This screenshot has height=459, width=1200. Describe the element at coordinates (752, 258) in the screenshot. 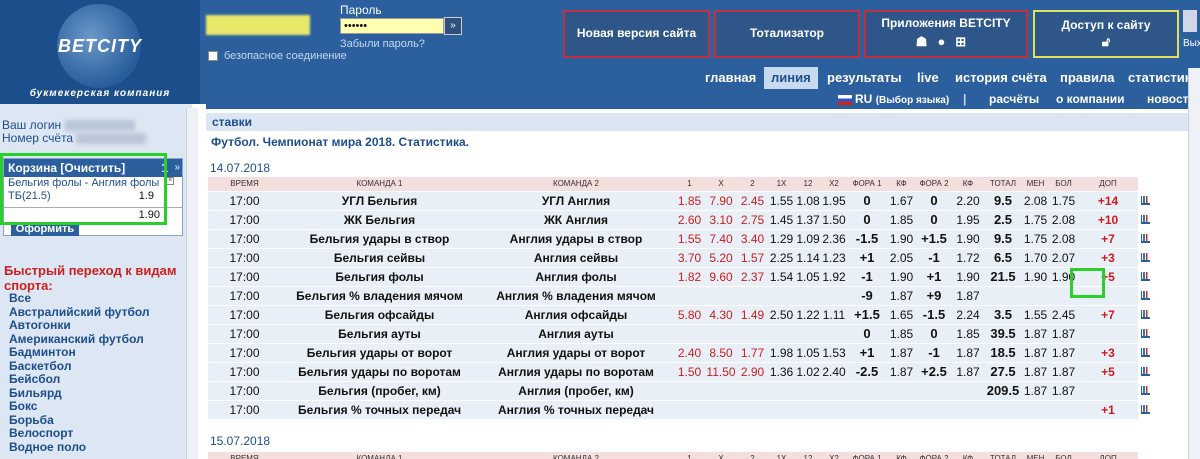

I see `odd-cell: 1.57` at that location.